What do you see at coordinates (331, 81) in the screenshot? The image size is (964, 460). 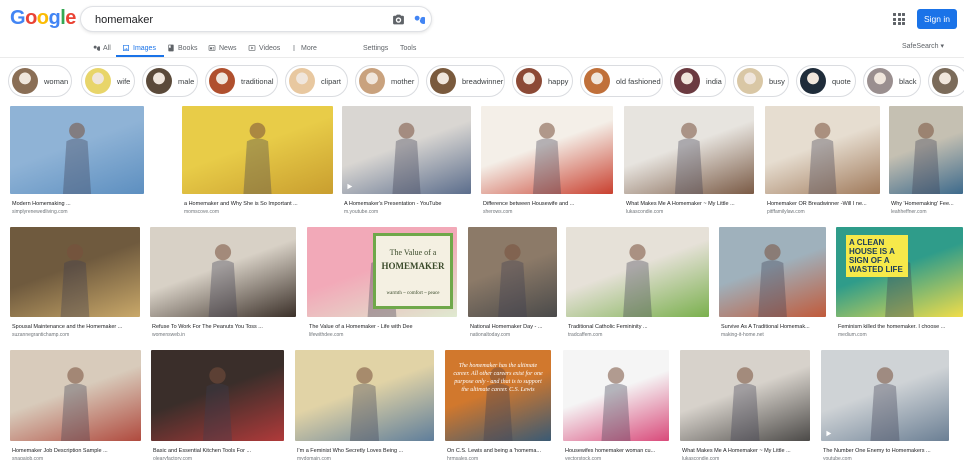 I see `chip-label: clipart` at bounding box center [331, 81].